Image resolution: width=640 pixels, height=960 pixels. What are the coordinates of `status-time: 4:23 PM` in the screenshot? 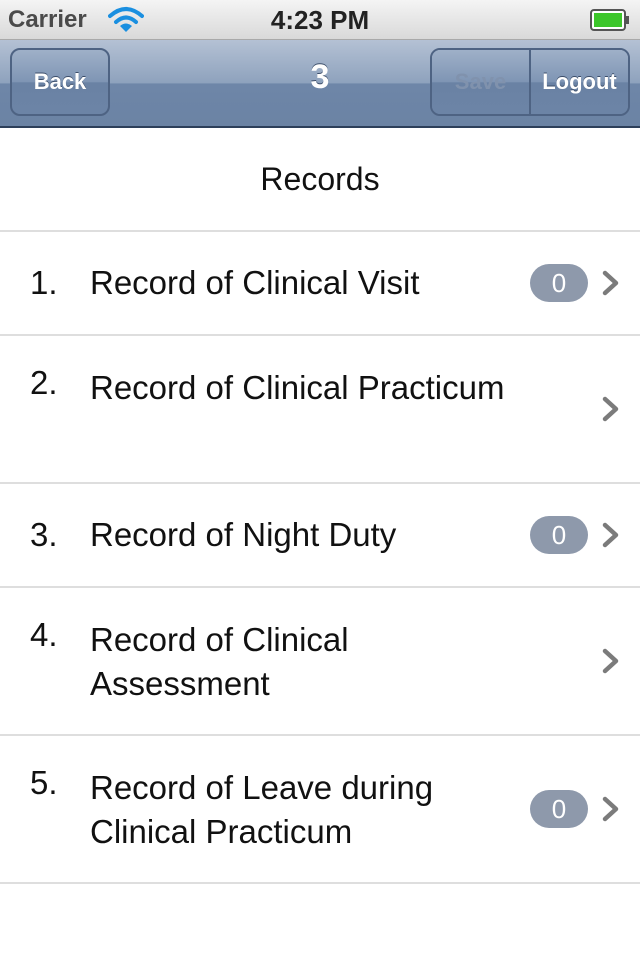 It's located at (320, 20).